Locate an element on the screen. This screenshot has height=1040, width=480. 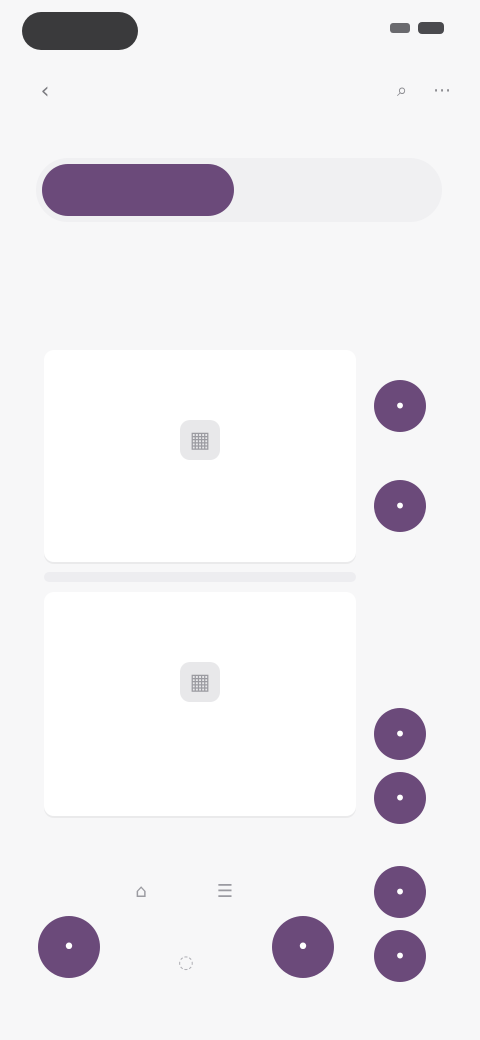
segment-left is located at coordinates (138, 190).